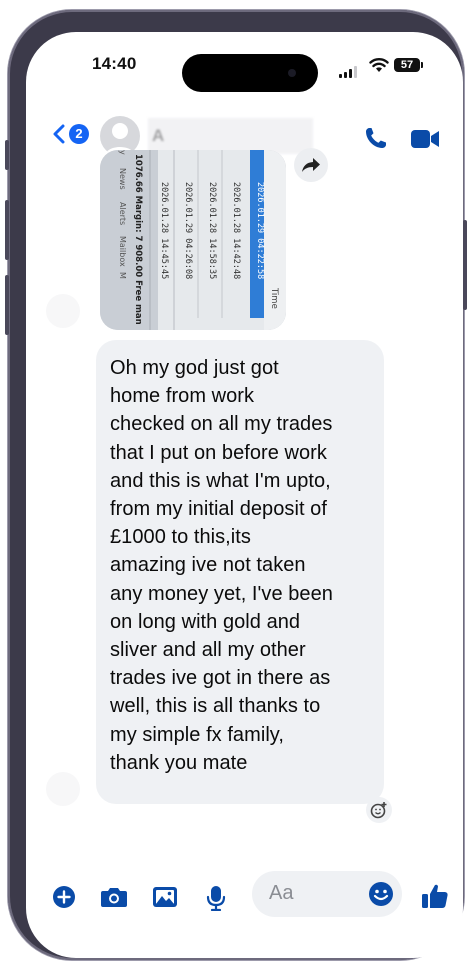 The height and width of the screenshot is (969, 473). Describe the element at coordinates (122, 152) in the screenshot. I see `svg-text: y` at that location.